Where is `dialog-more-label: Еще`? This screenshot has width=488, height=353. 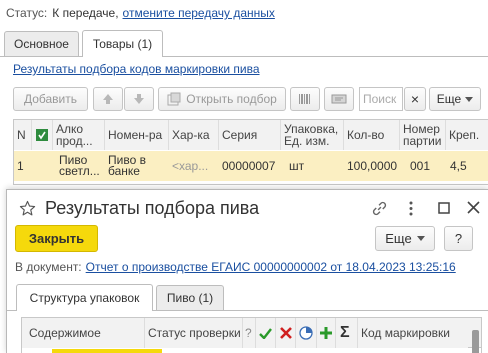 dialog-more-label: Еще is located at coordinates (398, 238).